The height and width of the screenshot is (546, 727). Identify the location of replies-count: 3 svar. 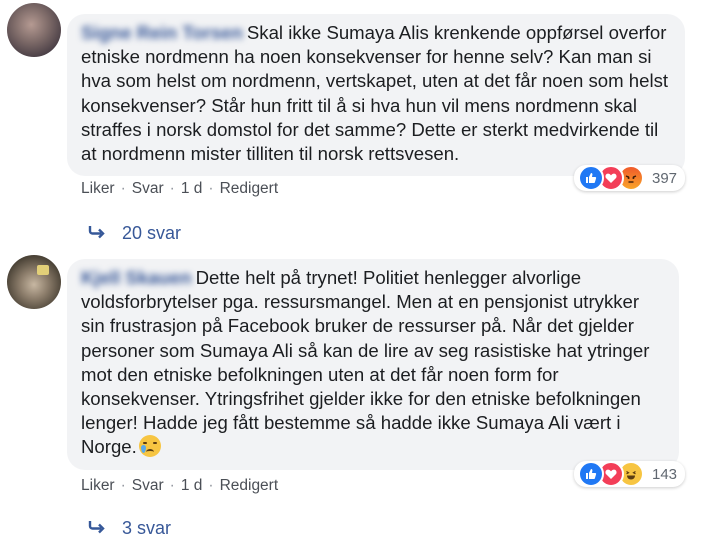
(147, 528).